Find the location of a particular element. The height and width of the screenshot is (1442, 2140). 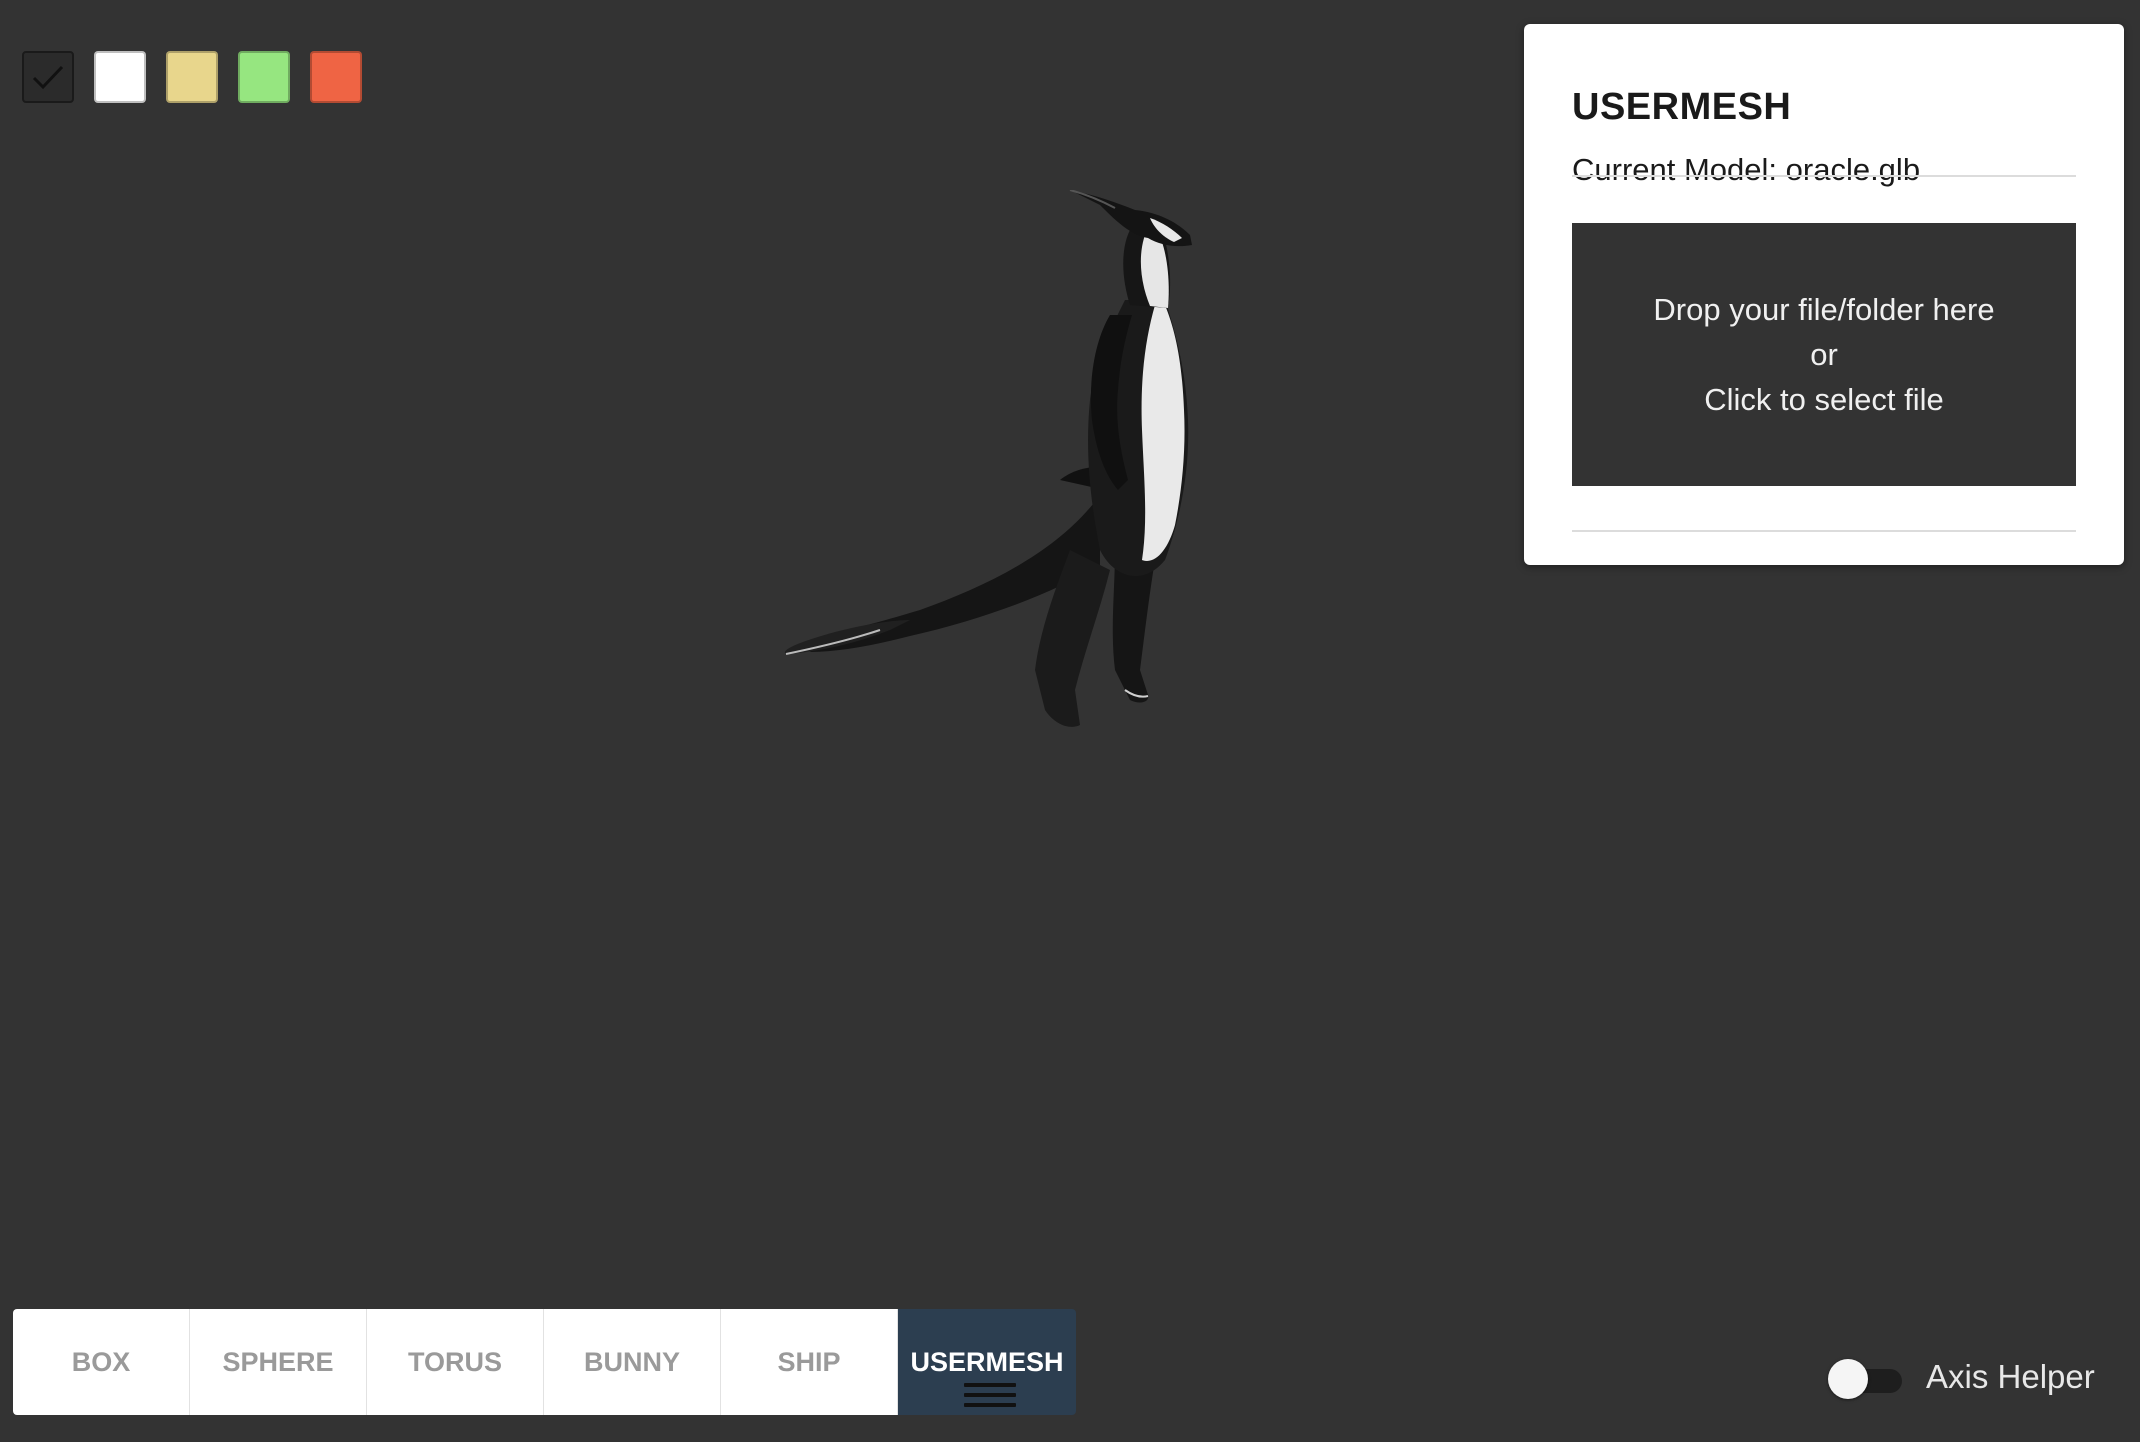

tab-label: TORUS is located at coordinates (454, 1361).